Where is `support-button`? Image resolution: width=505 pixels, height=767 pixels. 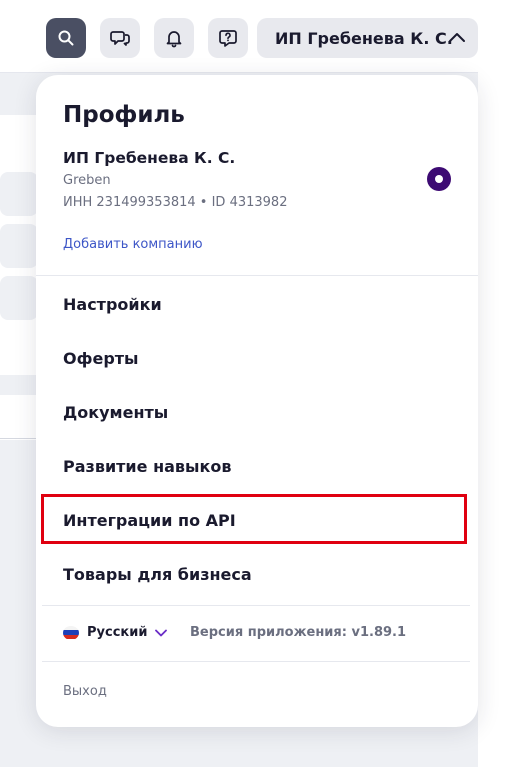 support-button is located at coordinates (228, 38).